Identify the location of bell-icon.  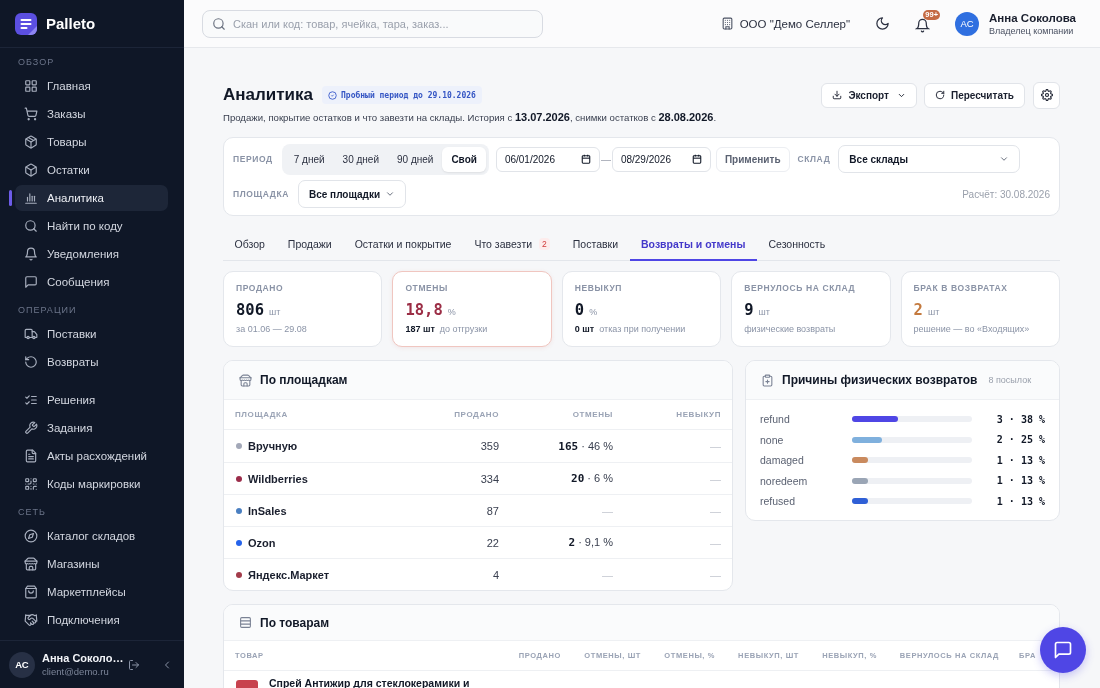
(31, 254).